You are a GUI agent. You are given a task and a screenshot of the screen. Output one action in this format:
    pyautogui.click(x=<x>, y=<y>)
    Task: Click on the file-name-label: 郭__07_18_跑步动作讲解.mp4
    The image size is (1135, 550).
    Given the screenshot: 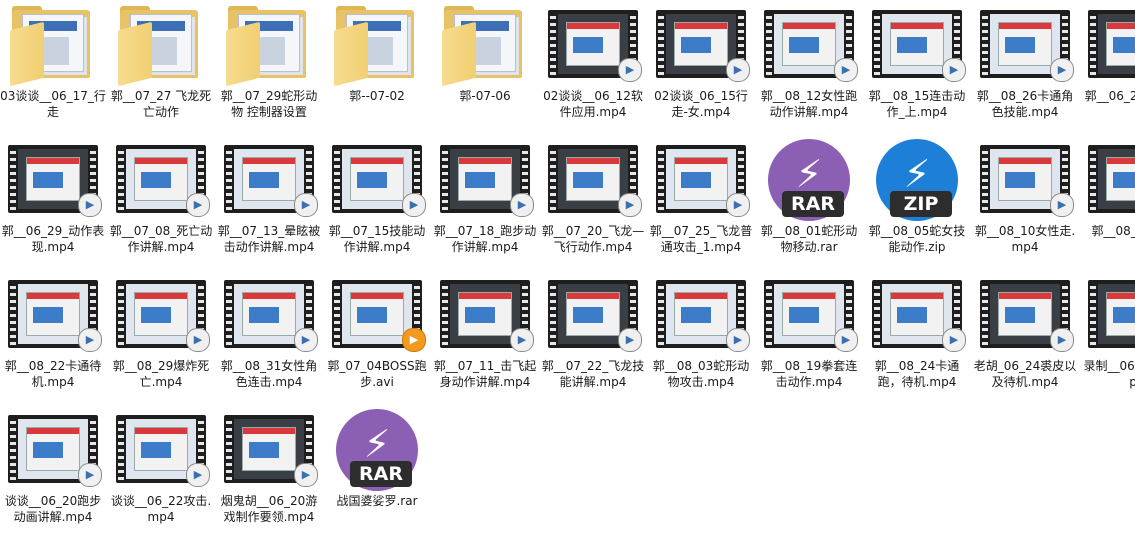 What is the action you would take?
    pyautogui.click(x=485, y=239)
    